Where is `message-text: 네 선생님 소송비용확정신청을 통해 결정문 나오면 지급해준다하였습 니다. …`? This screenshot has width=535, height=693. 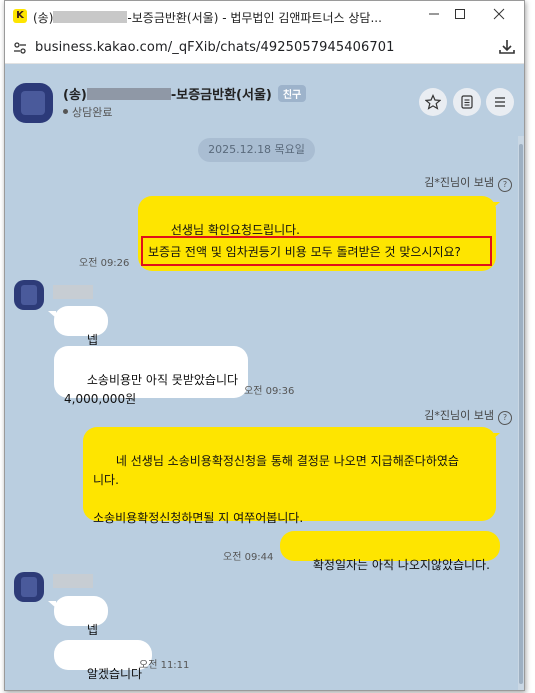
message-text: 네 선생님 소송비용확정신청을 통해 결정문 나오면 지급해준다하였습 니다. … is located at coordinates (276, 489).